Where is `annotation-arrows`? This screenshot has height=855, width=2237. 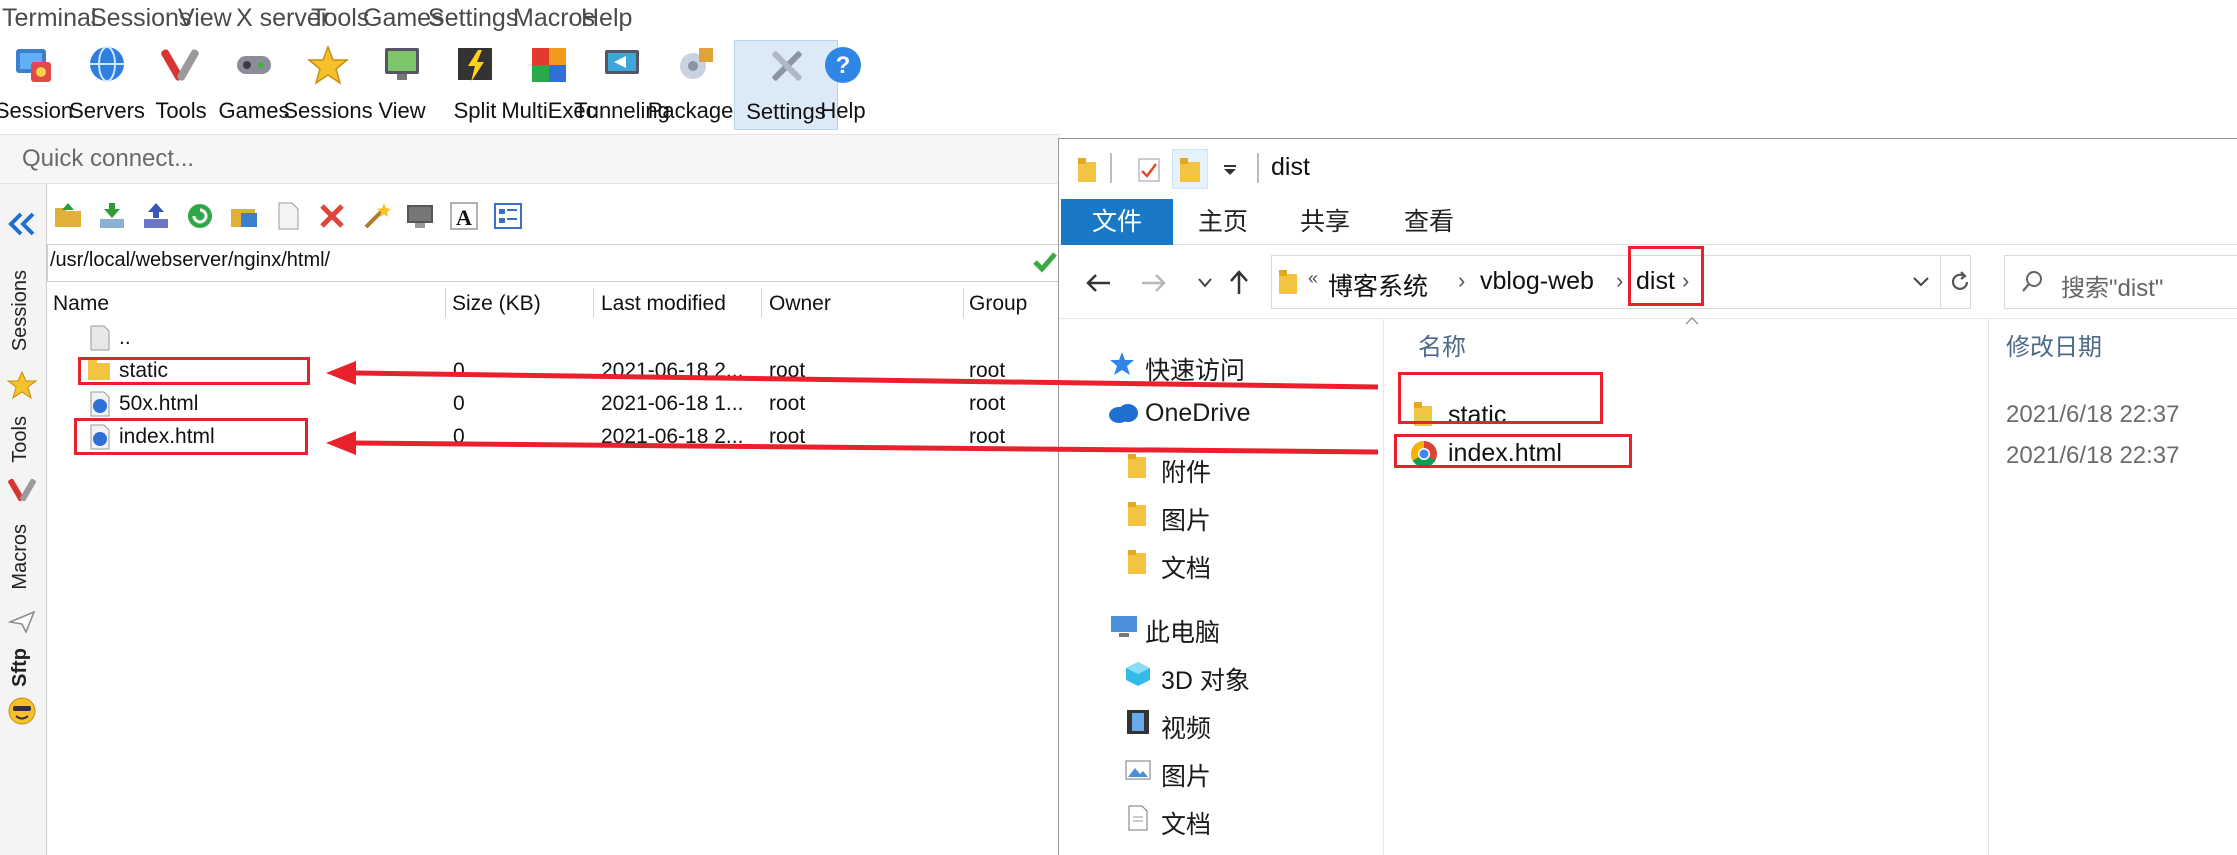
annotation-arrows is located at coordinates (852, 408).